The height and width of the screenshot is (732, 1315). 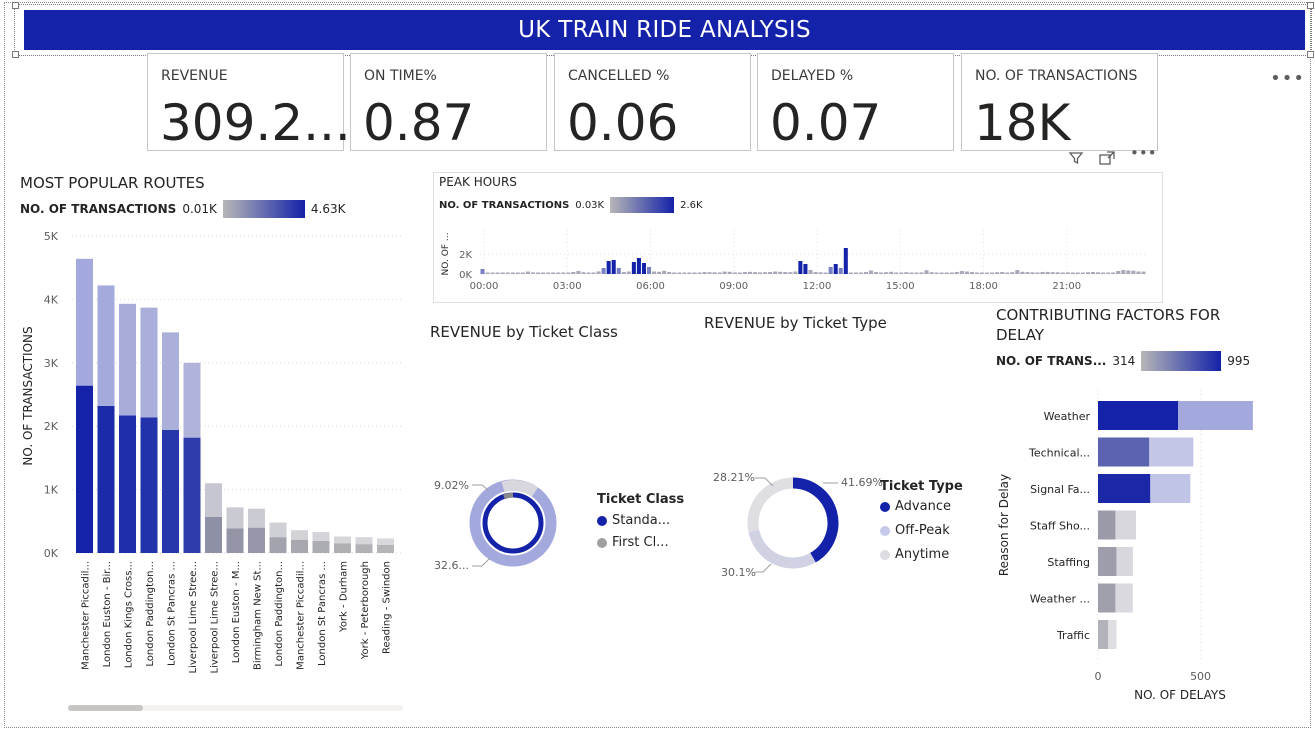 I want to click on kpi-card-on-time: ON TIME% 0.87, so click(x=448, y=102).